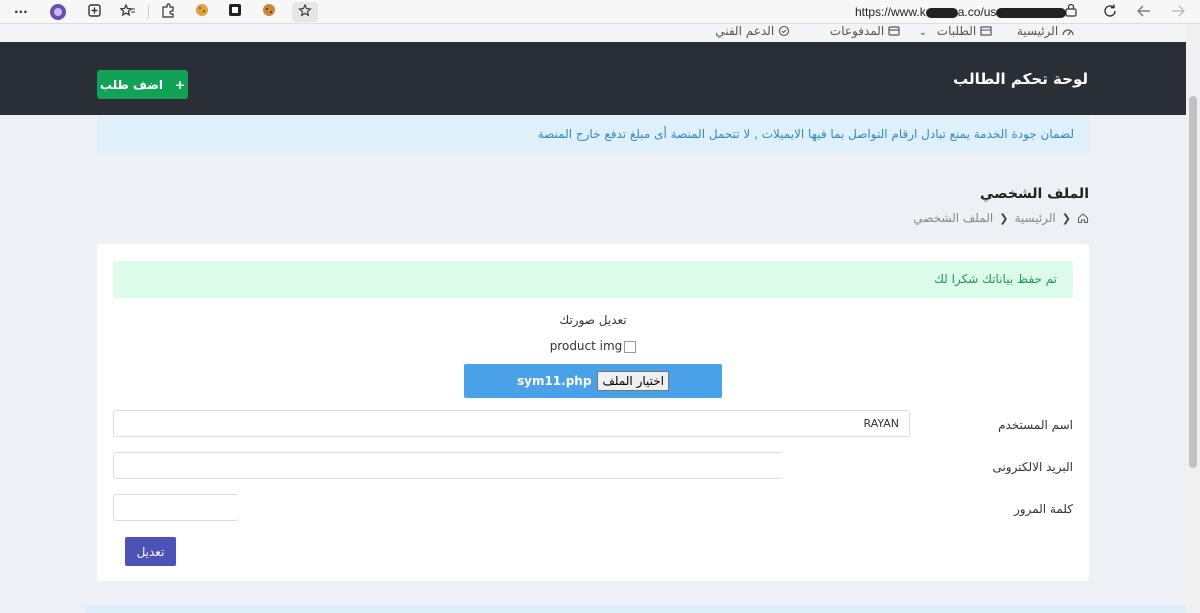  I want to click on file-upload: اختيار الملف sym11.php, so click(593, 381).